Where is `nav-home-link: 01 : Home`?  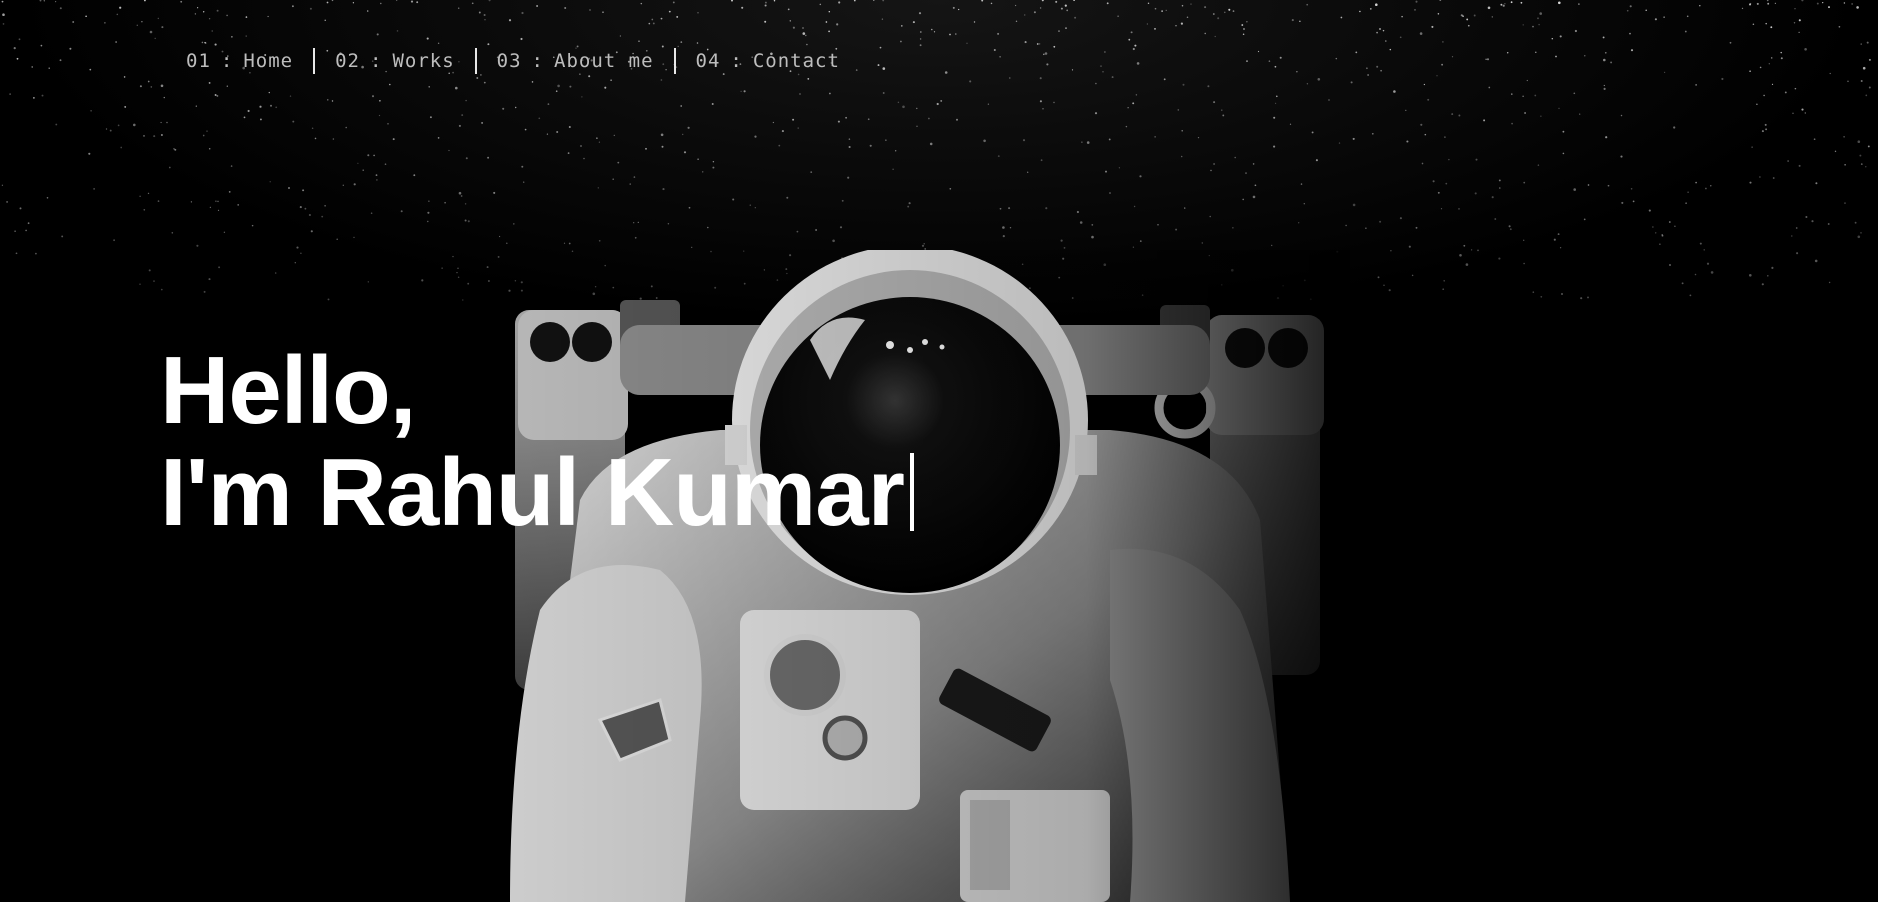
nav-home-link: 01 : Home is located at coordinates (239, 61).